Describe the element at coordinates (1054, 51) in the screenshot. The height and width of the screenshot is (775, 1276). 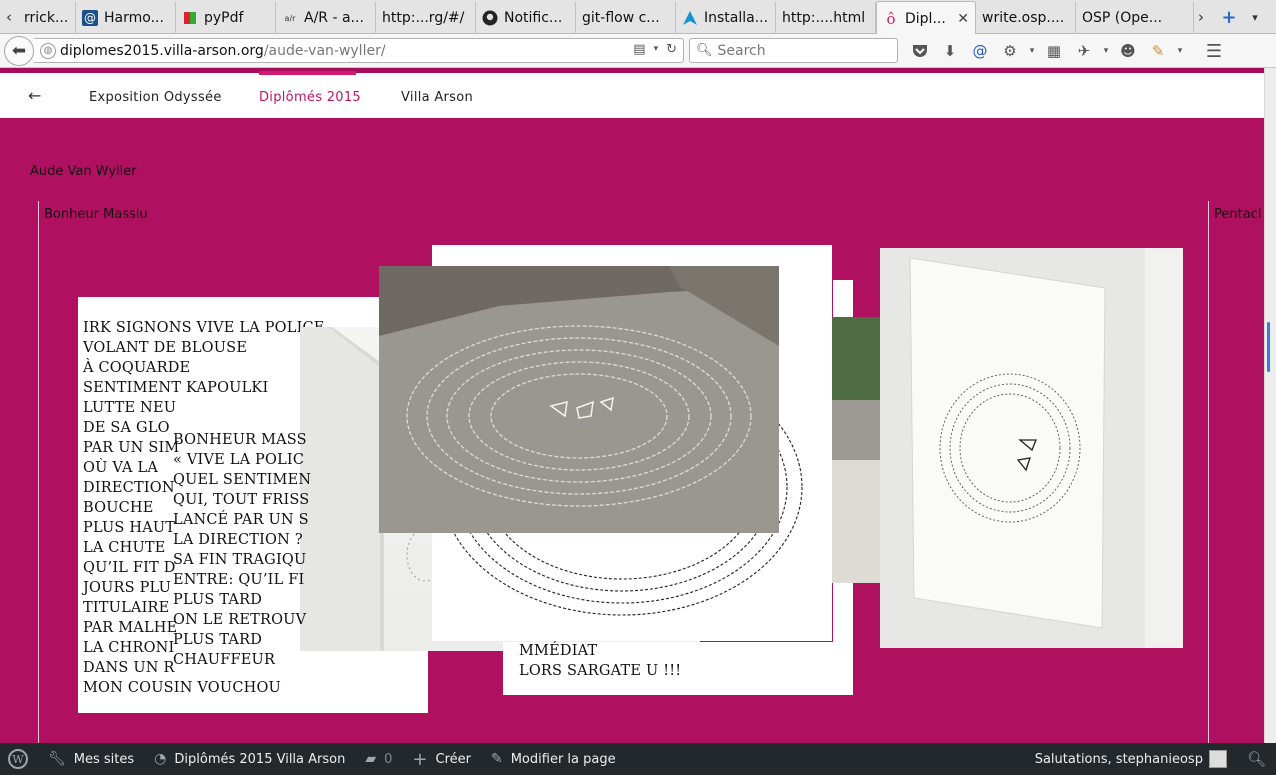
I see `grid-icon: ▦` at that location.